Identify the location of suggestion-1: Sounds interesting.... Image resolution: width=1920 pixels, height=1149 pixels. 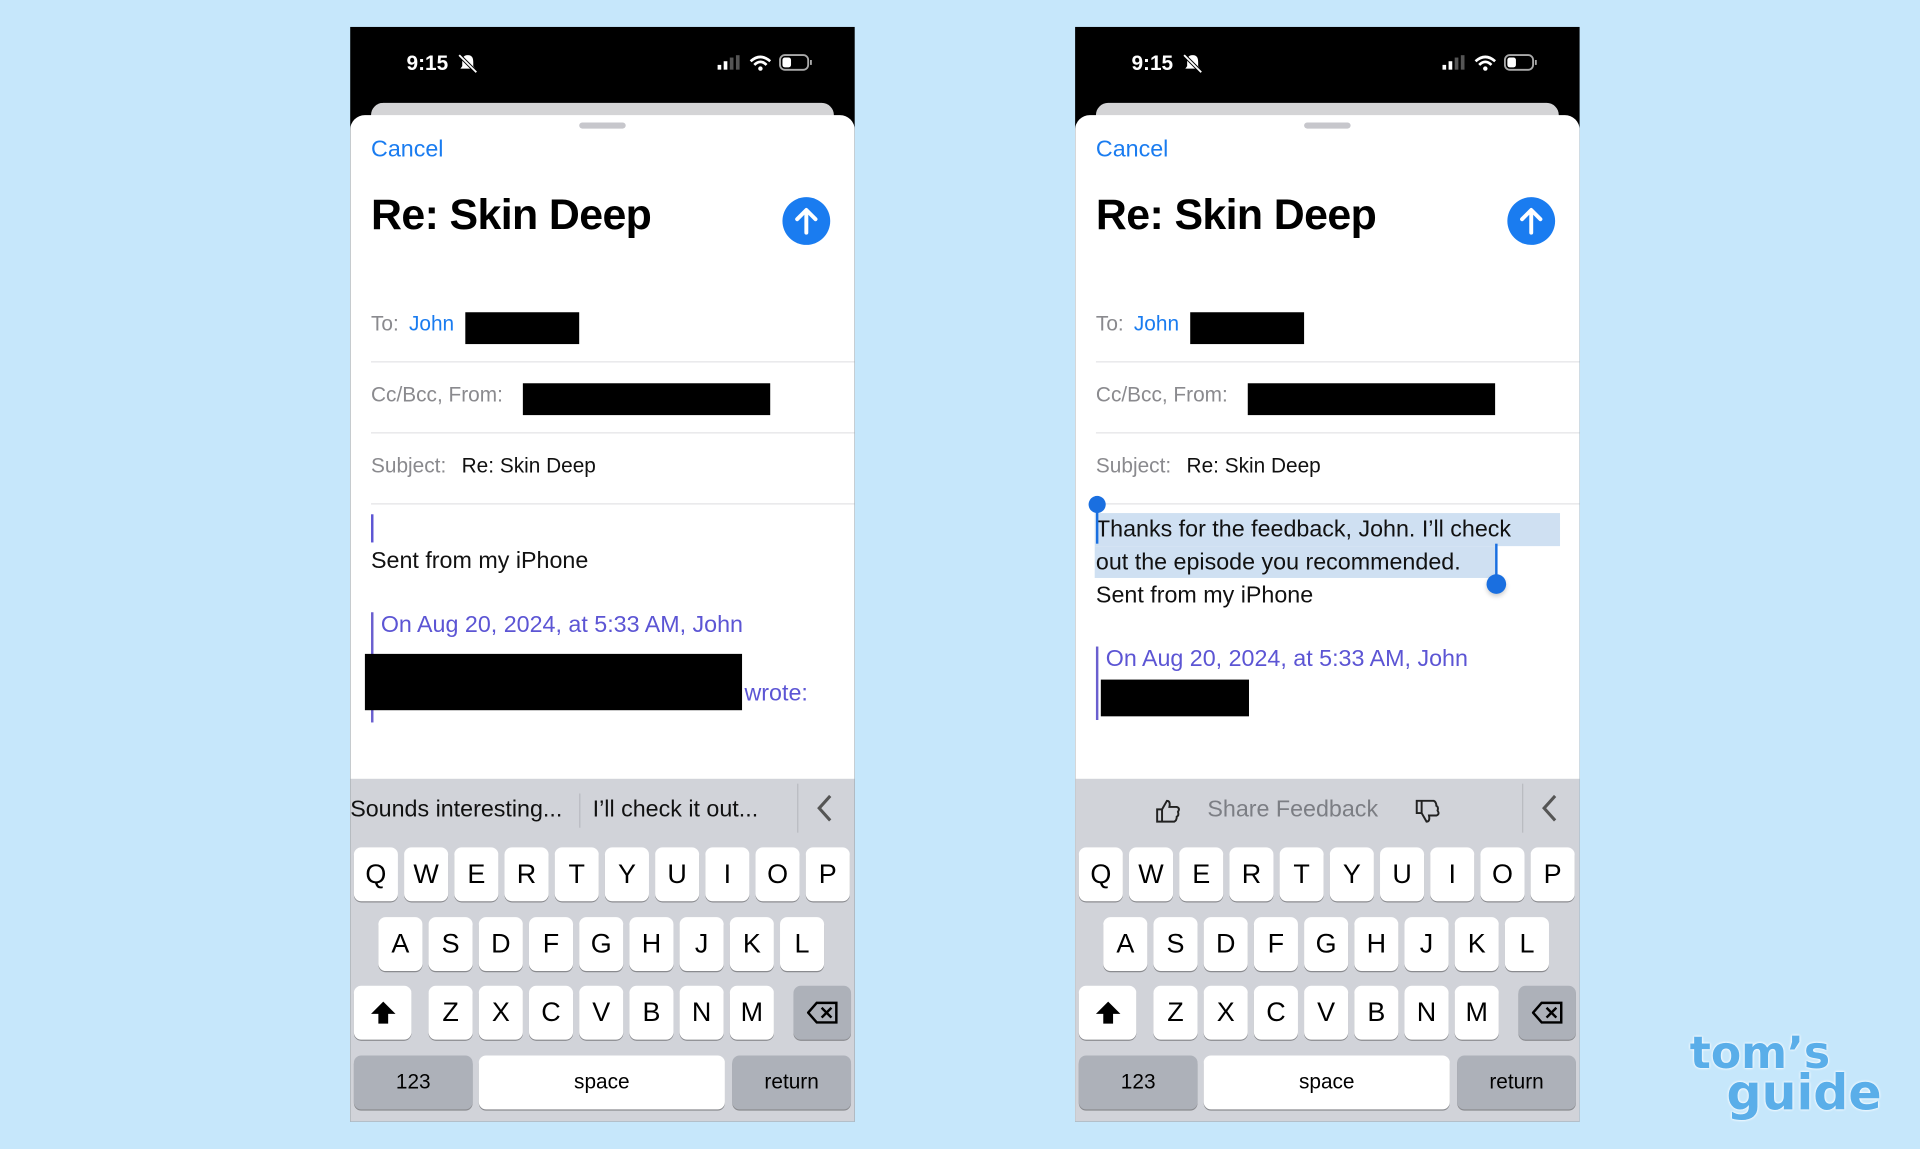
(462, 810).